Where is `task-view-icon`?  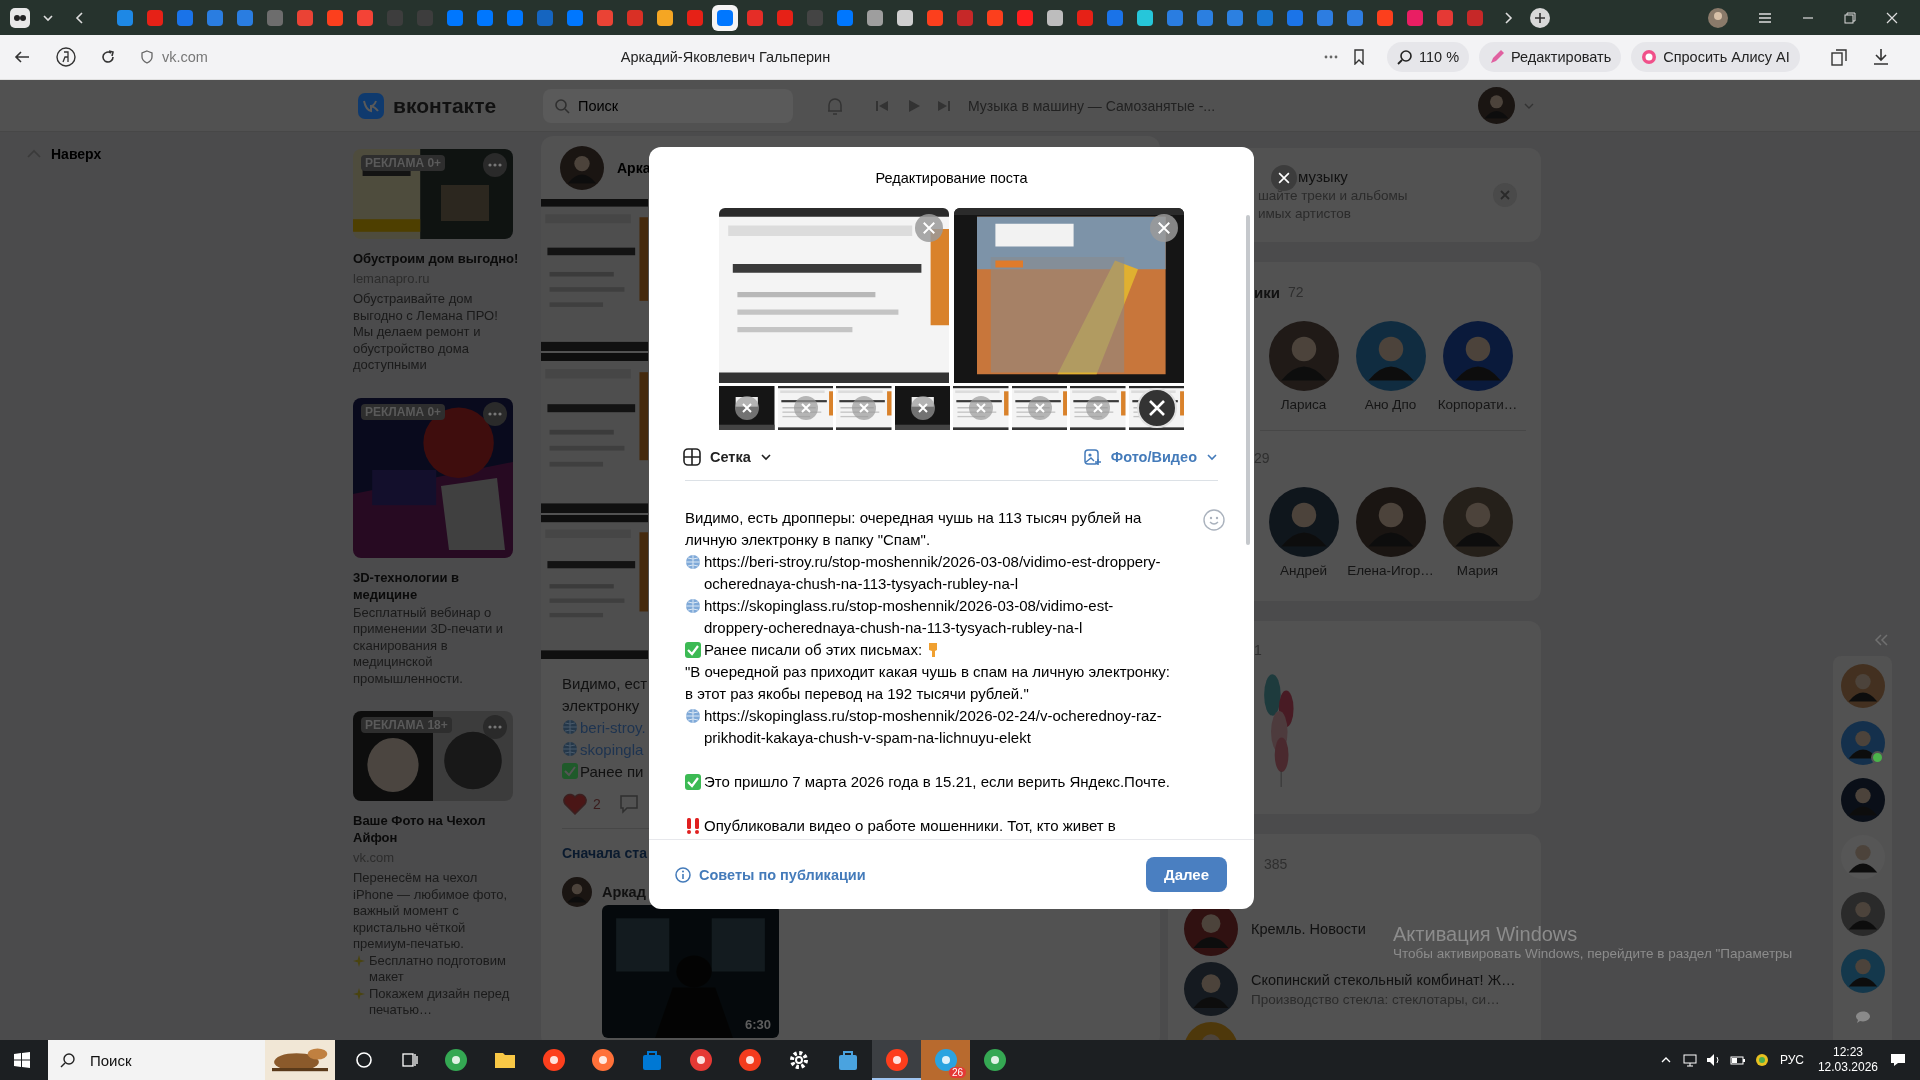
task-view-icon is located at coordinates (410, 1060).